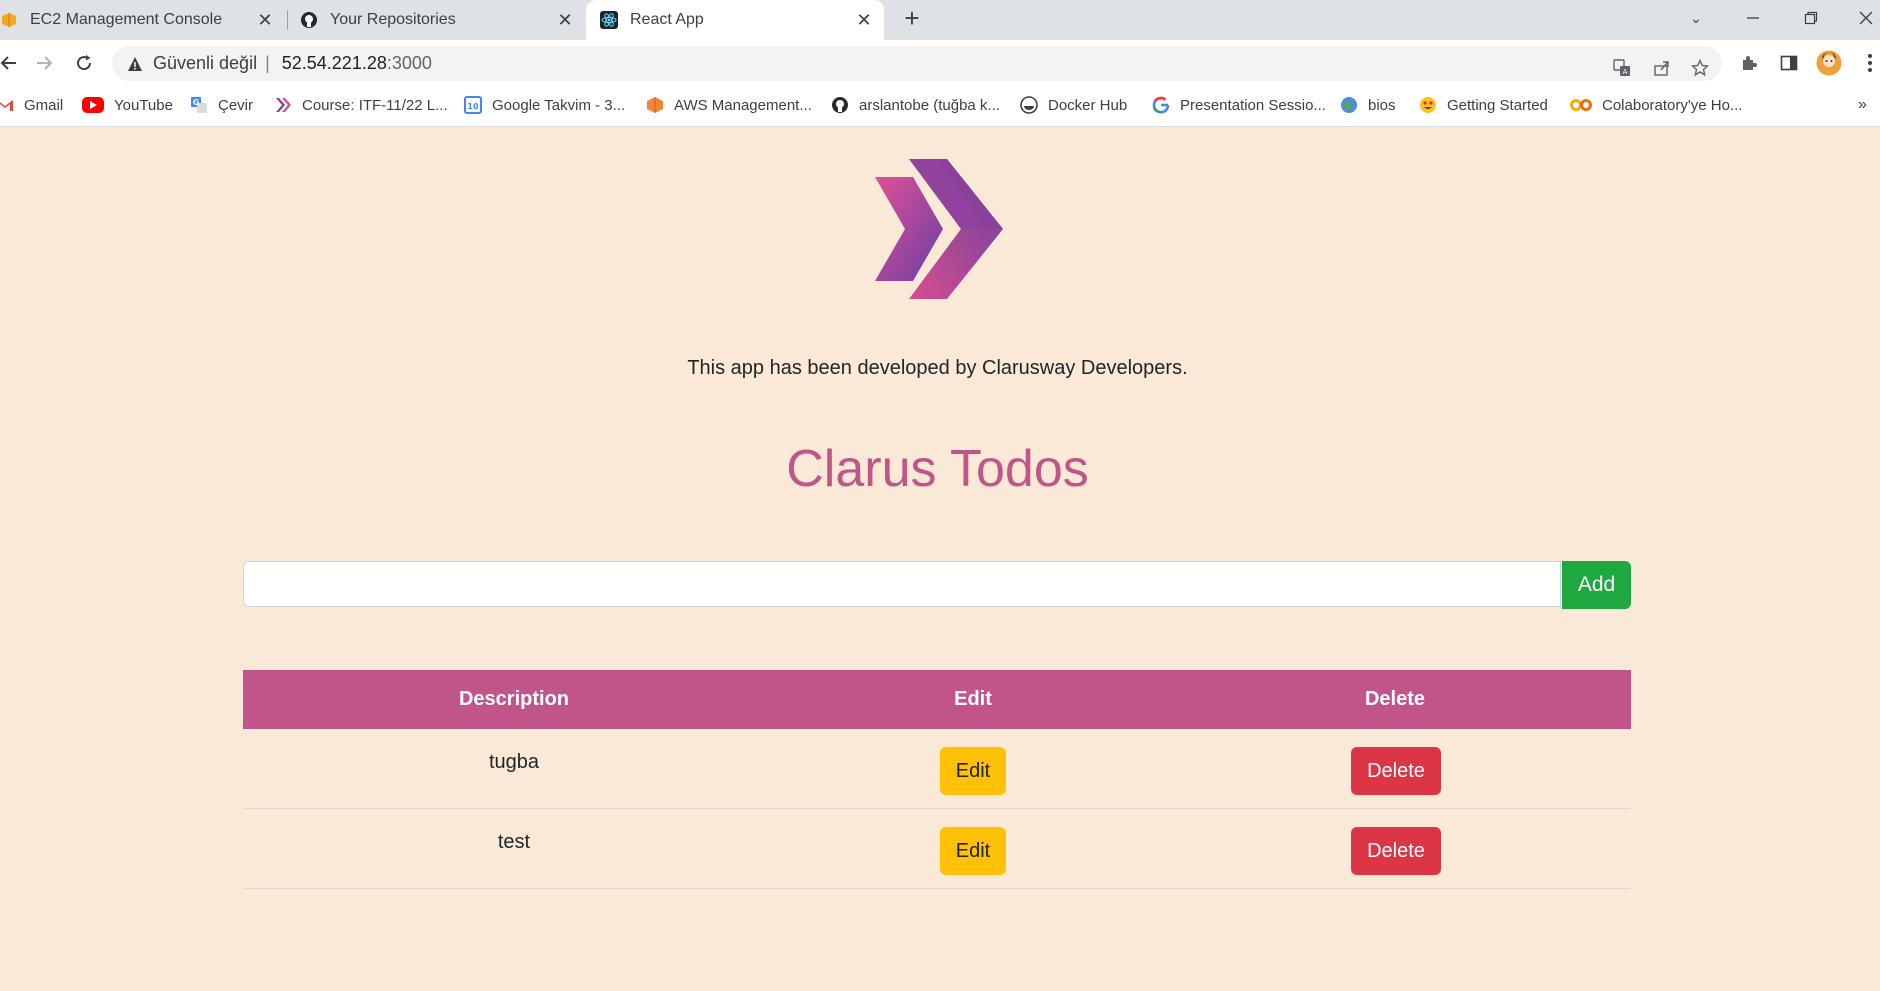  What do you see at coordinates (1866, 63) in the screenshot?
I see `browser-menu-icon` at bounding box center [1866, 63].